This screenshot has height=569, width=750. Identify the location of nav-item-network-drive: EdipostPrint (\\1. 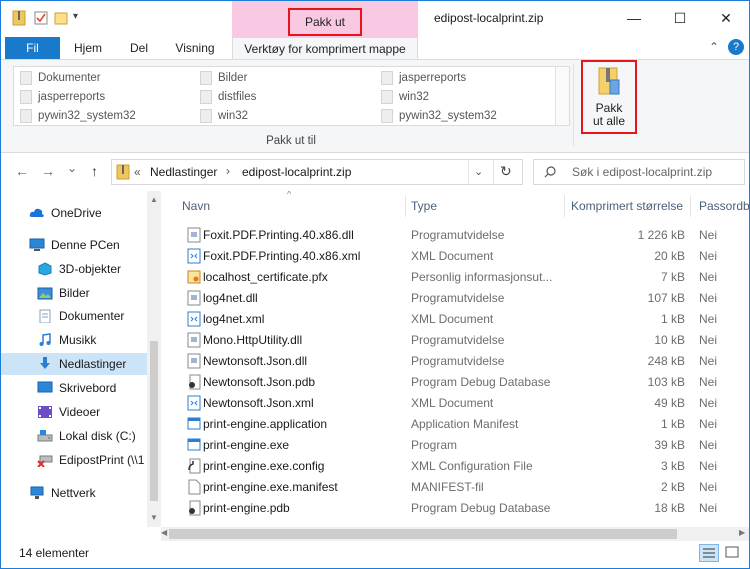
(74, 460).